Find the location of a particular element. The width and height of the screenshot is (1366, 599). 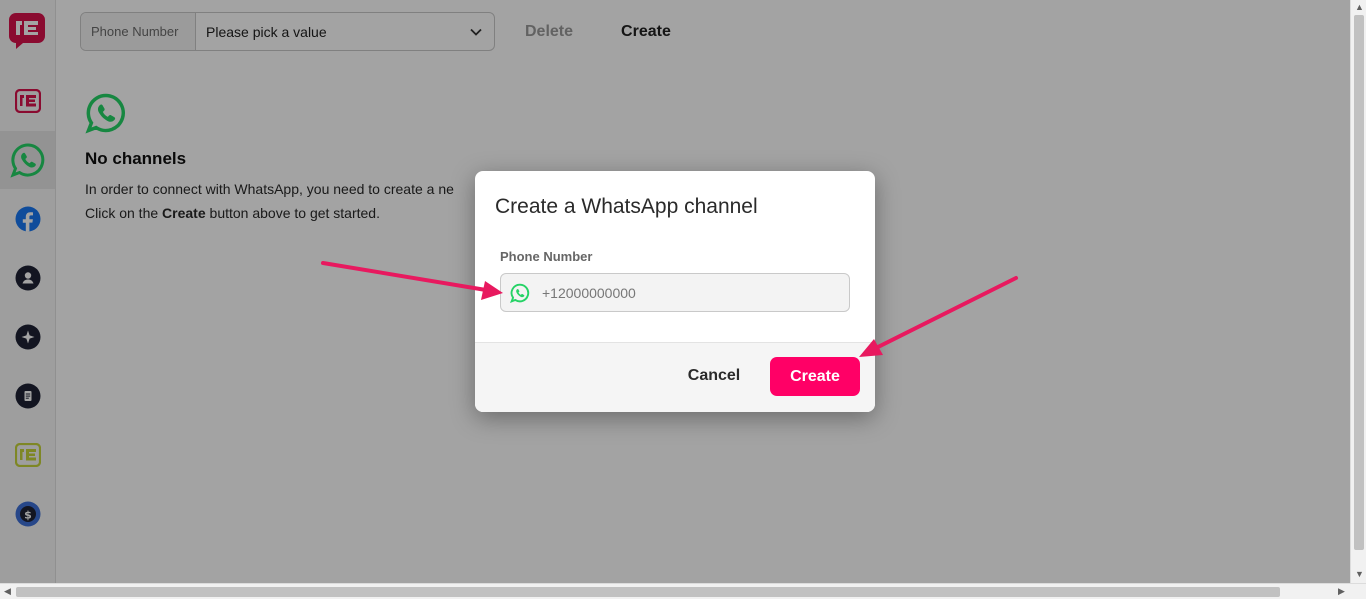

scroll-right-icon: ▶ is located at coordinates (1341, 591).